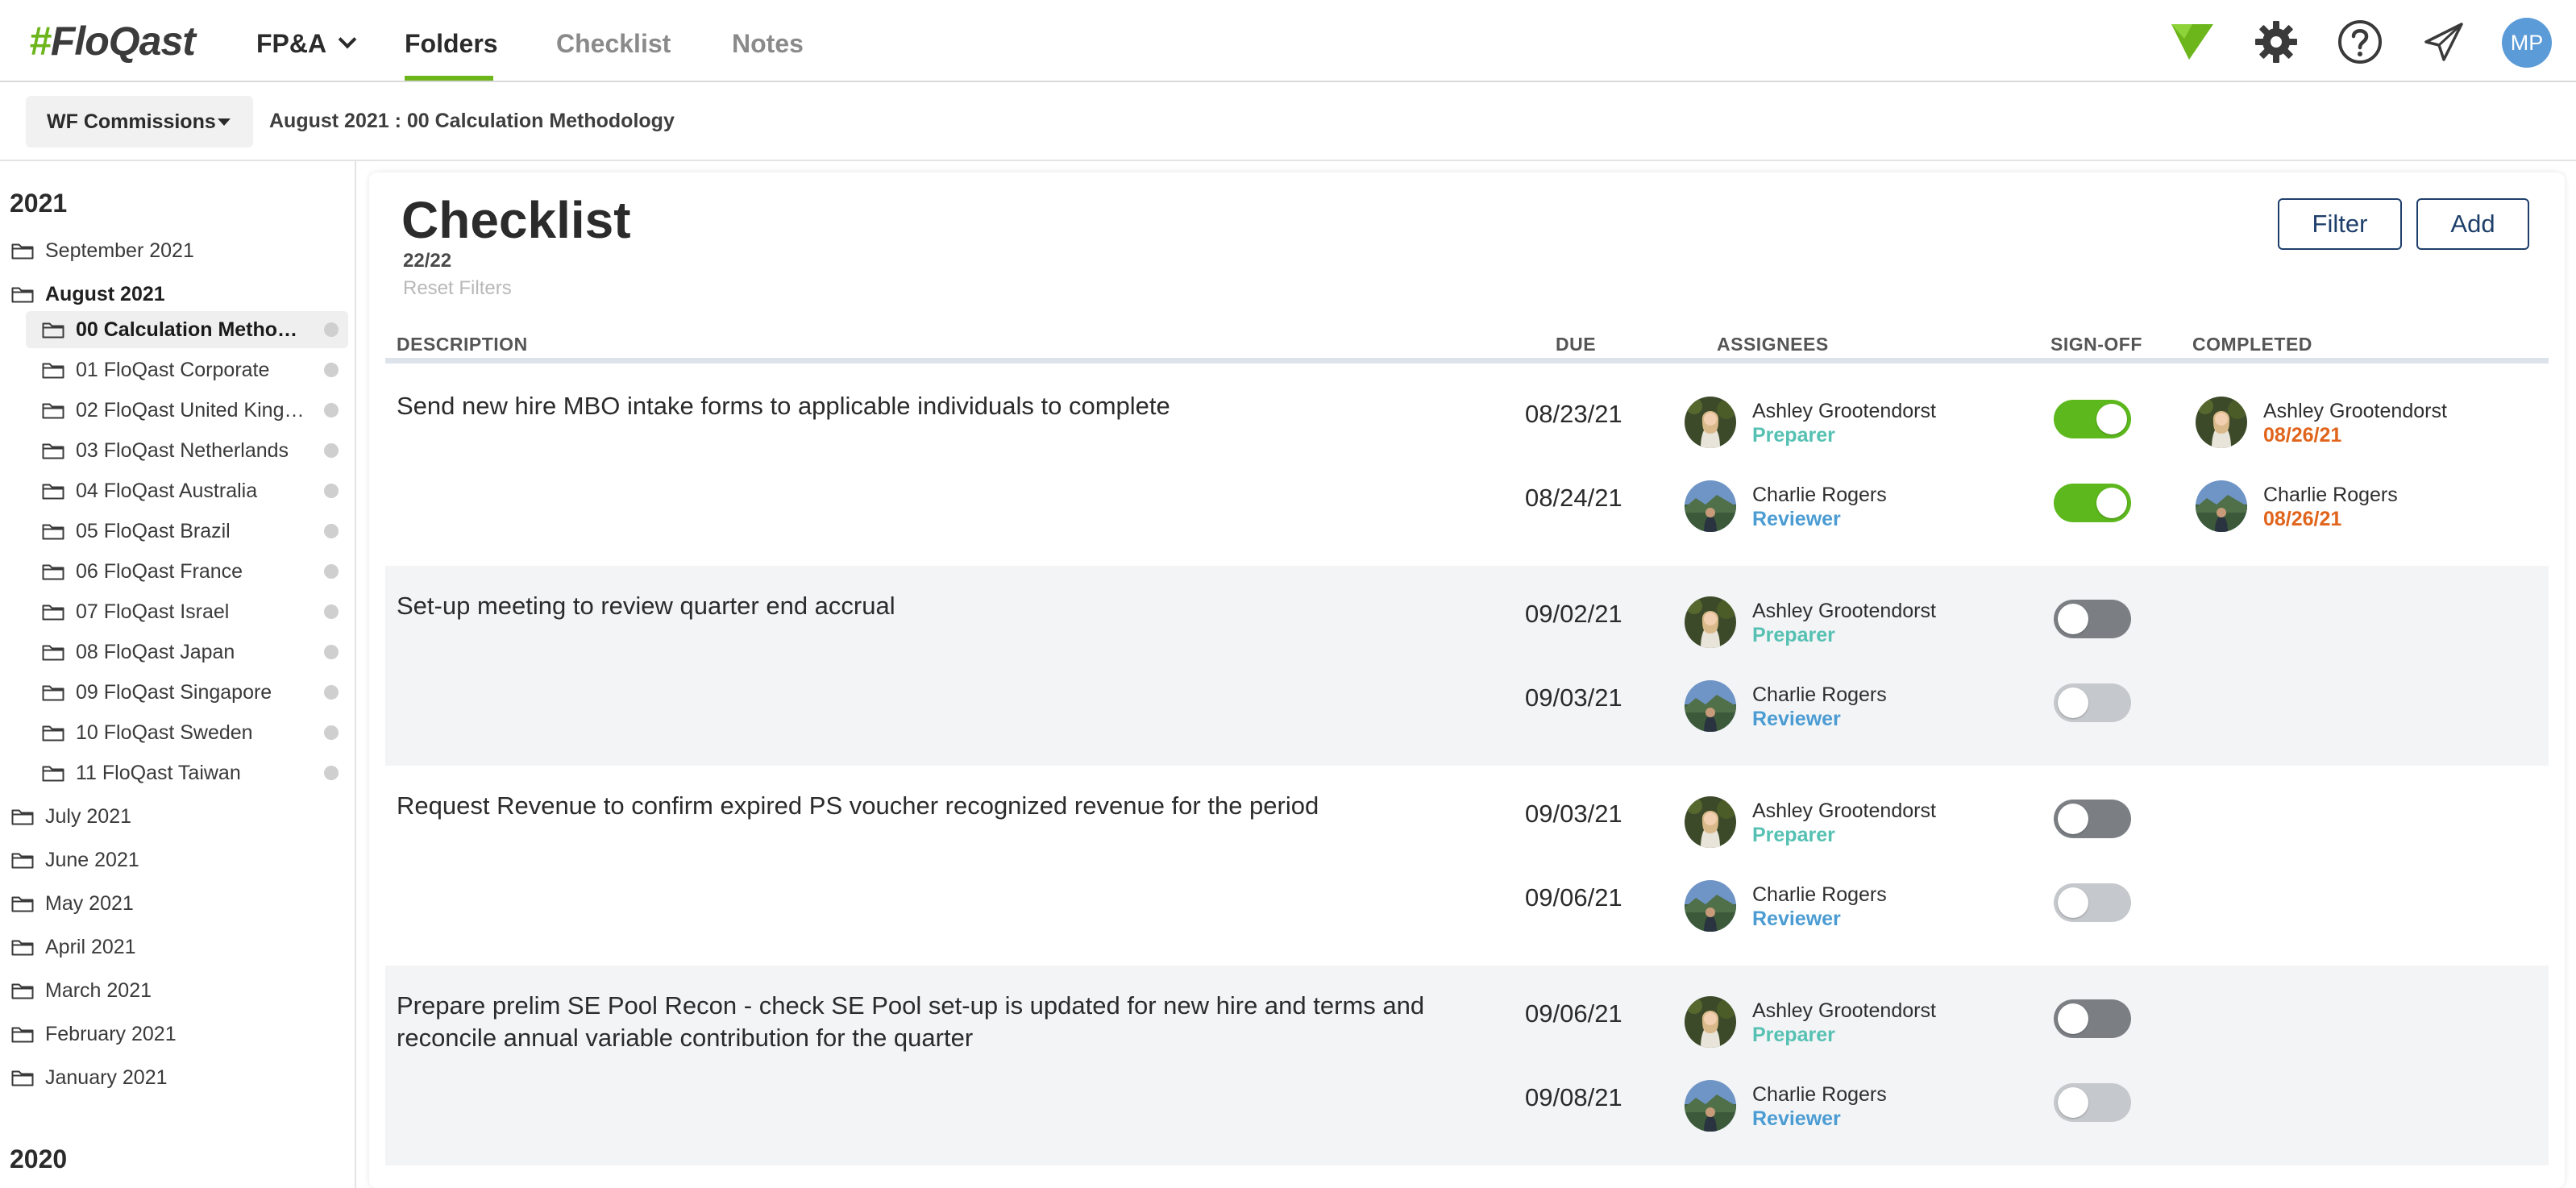 The height and width of the screenshot is (1188, 2576). Describe the element at coordinates (164, 732) in the screenshot. I see `subfolder-label: 10 FloQast Sweden` at that location.